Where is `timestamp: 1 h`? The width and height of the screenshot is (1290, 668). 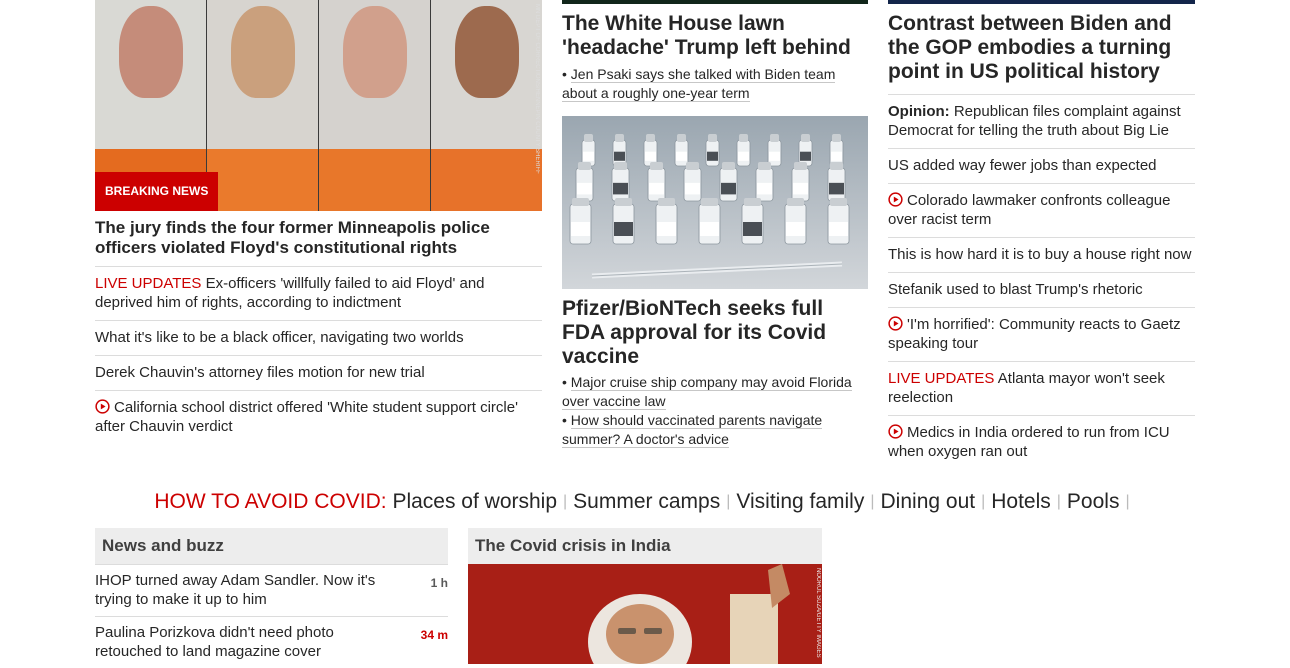
timestamp: 1 h is located at coordinates (439, 583).